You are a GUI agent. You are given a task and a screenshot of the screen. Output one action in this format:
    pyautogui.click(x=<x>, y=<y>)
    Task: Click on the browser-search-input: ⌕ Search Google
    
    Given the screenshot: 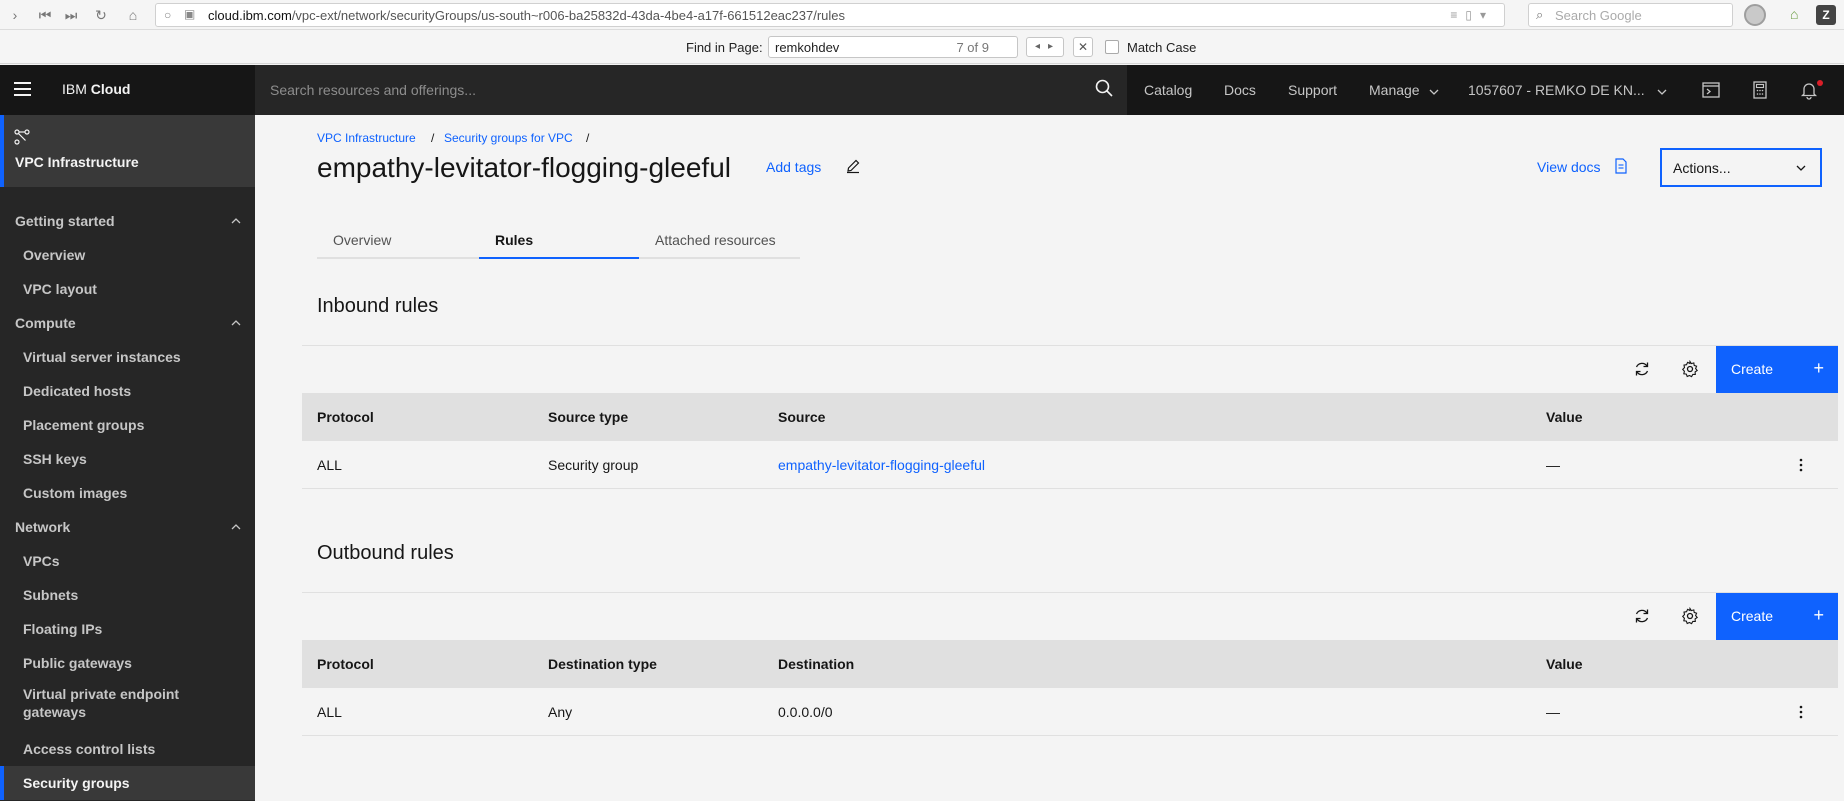 What is the action you would take?
    pyautogui.click(x=1630, y=15)
    